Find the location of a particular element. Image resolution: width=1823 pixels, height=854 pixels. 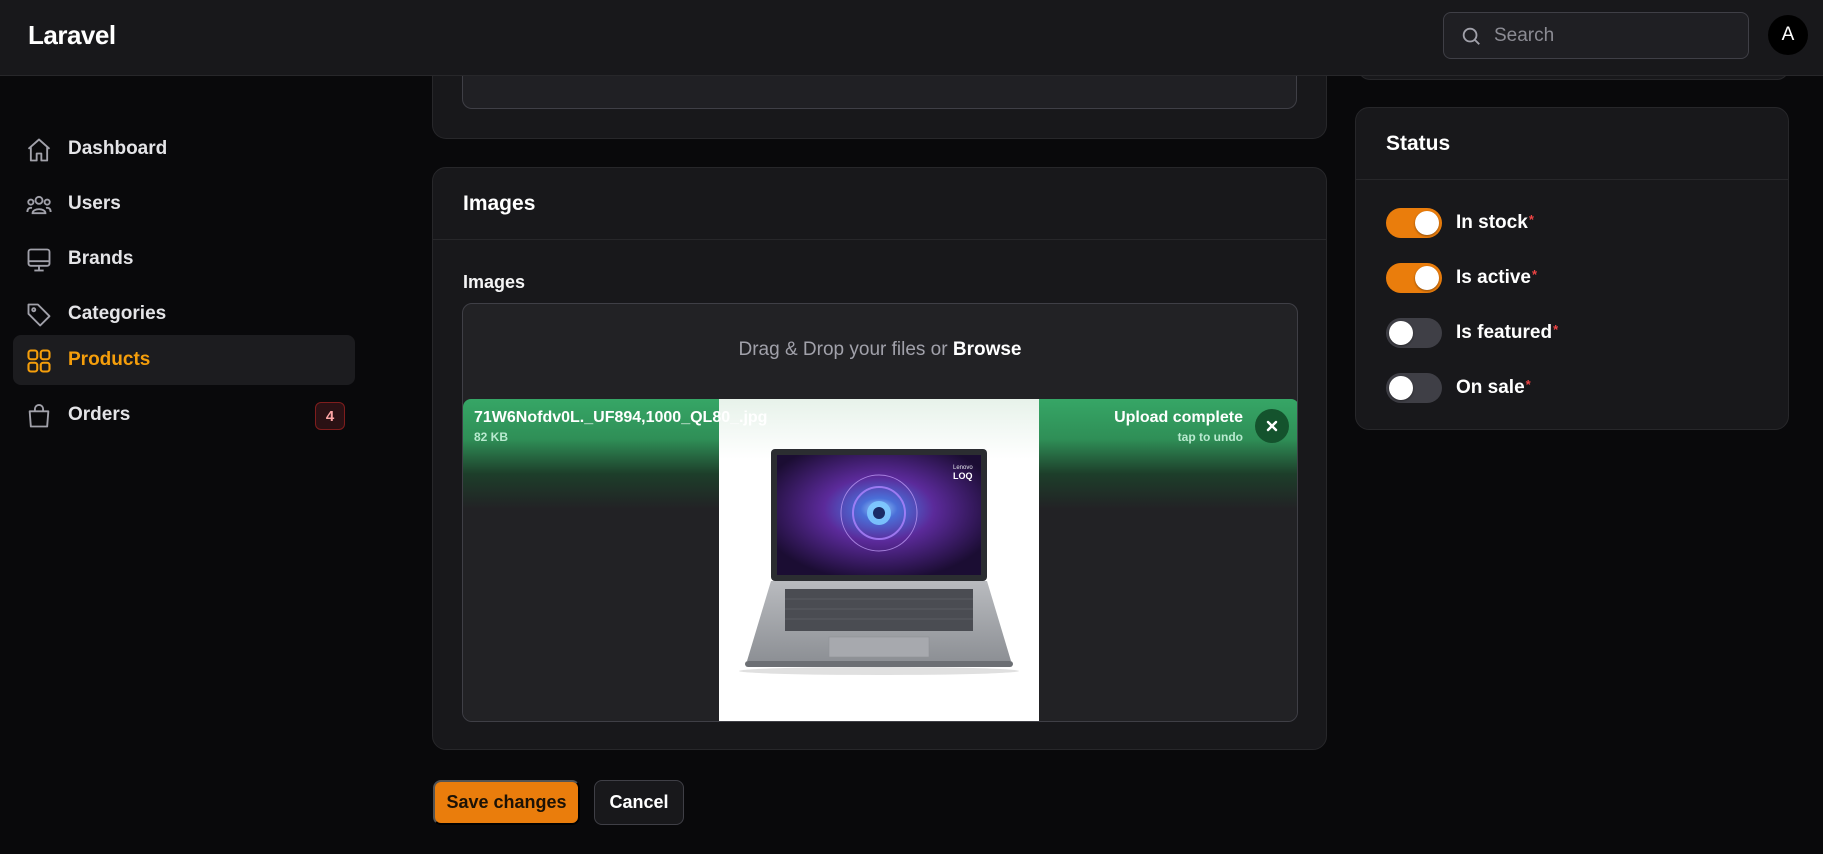

toggle-label-text: In stock is located at coordinates (1492, 222).